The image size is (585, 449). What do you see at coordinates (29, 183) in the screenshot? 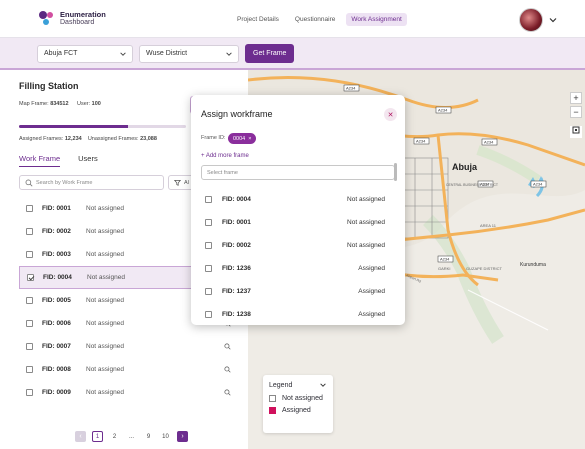
I see `search-icon` at bounding box center [29, 183].